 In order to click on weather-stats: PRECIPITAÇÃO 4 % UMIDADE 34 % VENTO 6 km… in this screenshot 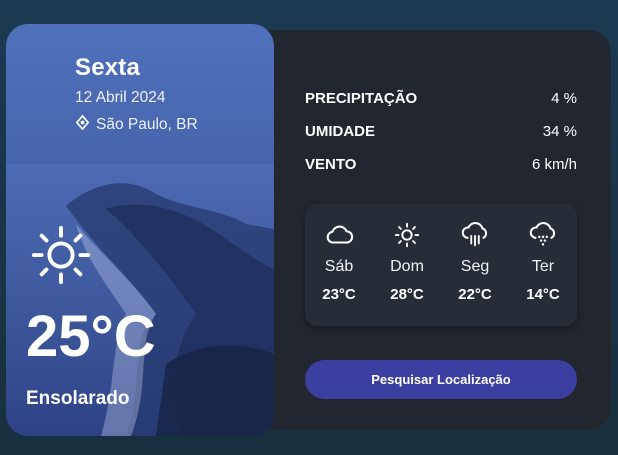, I will do `click(441, 131)`.